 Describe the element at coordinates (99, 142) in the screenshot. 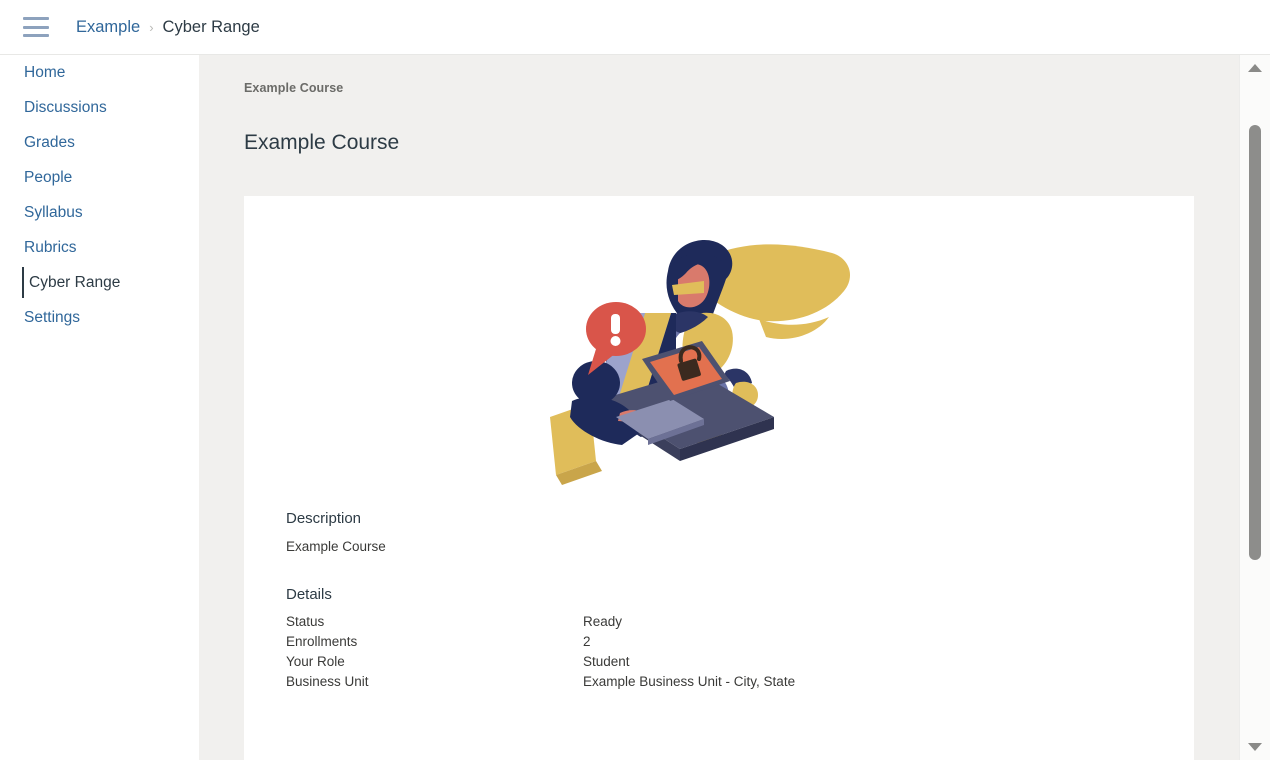

I see `sidebar-item-grades: Grades` at that location.